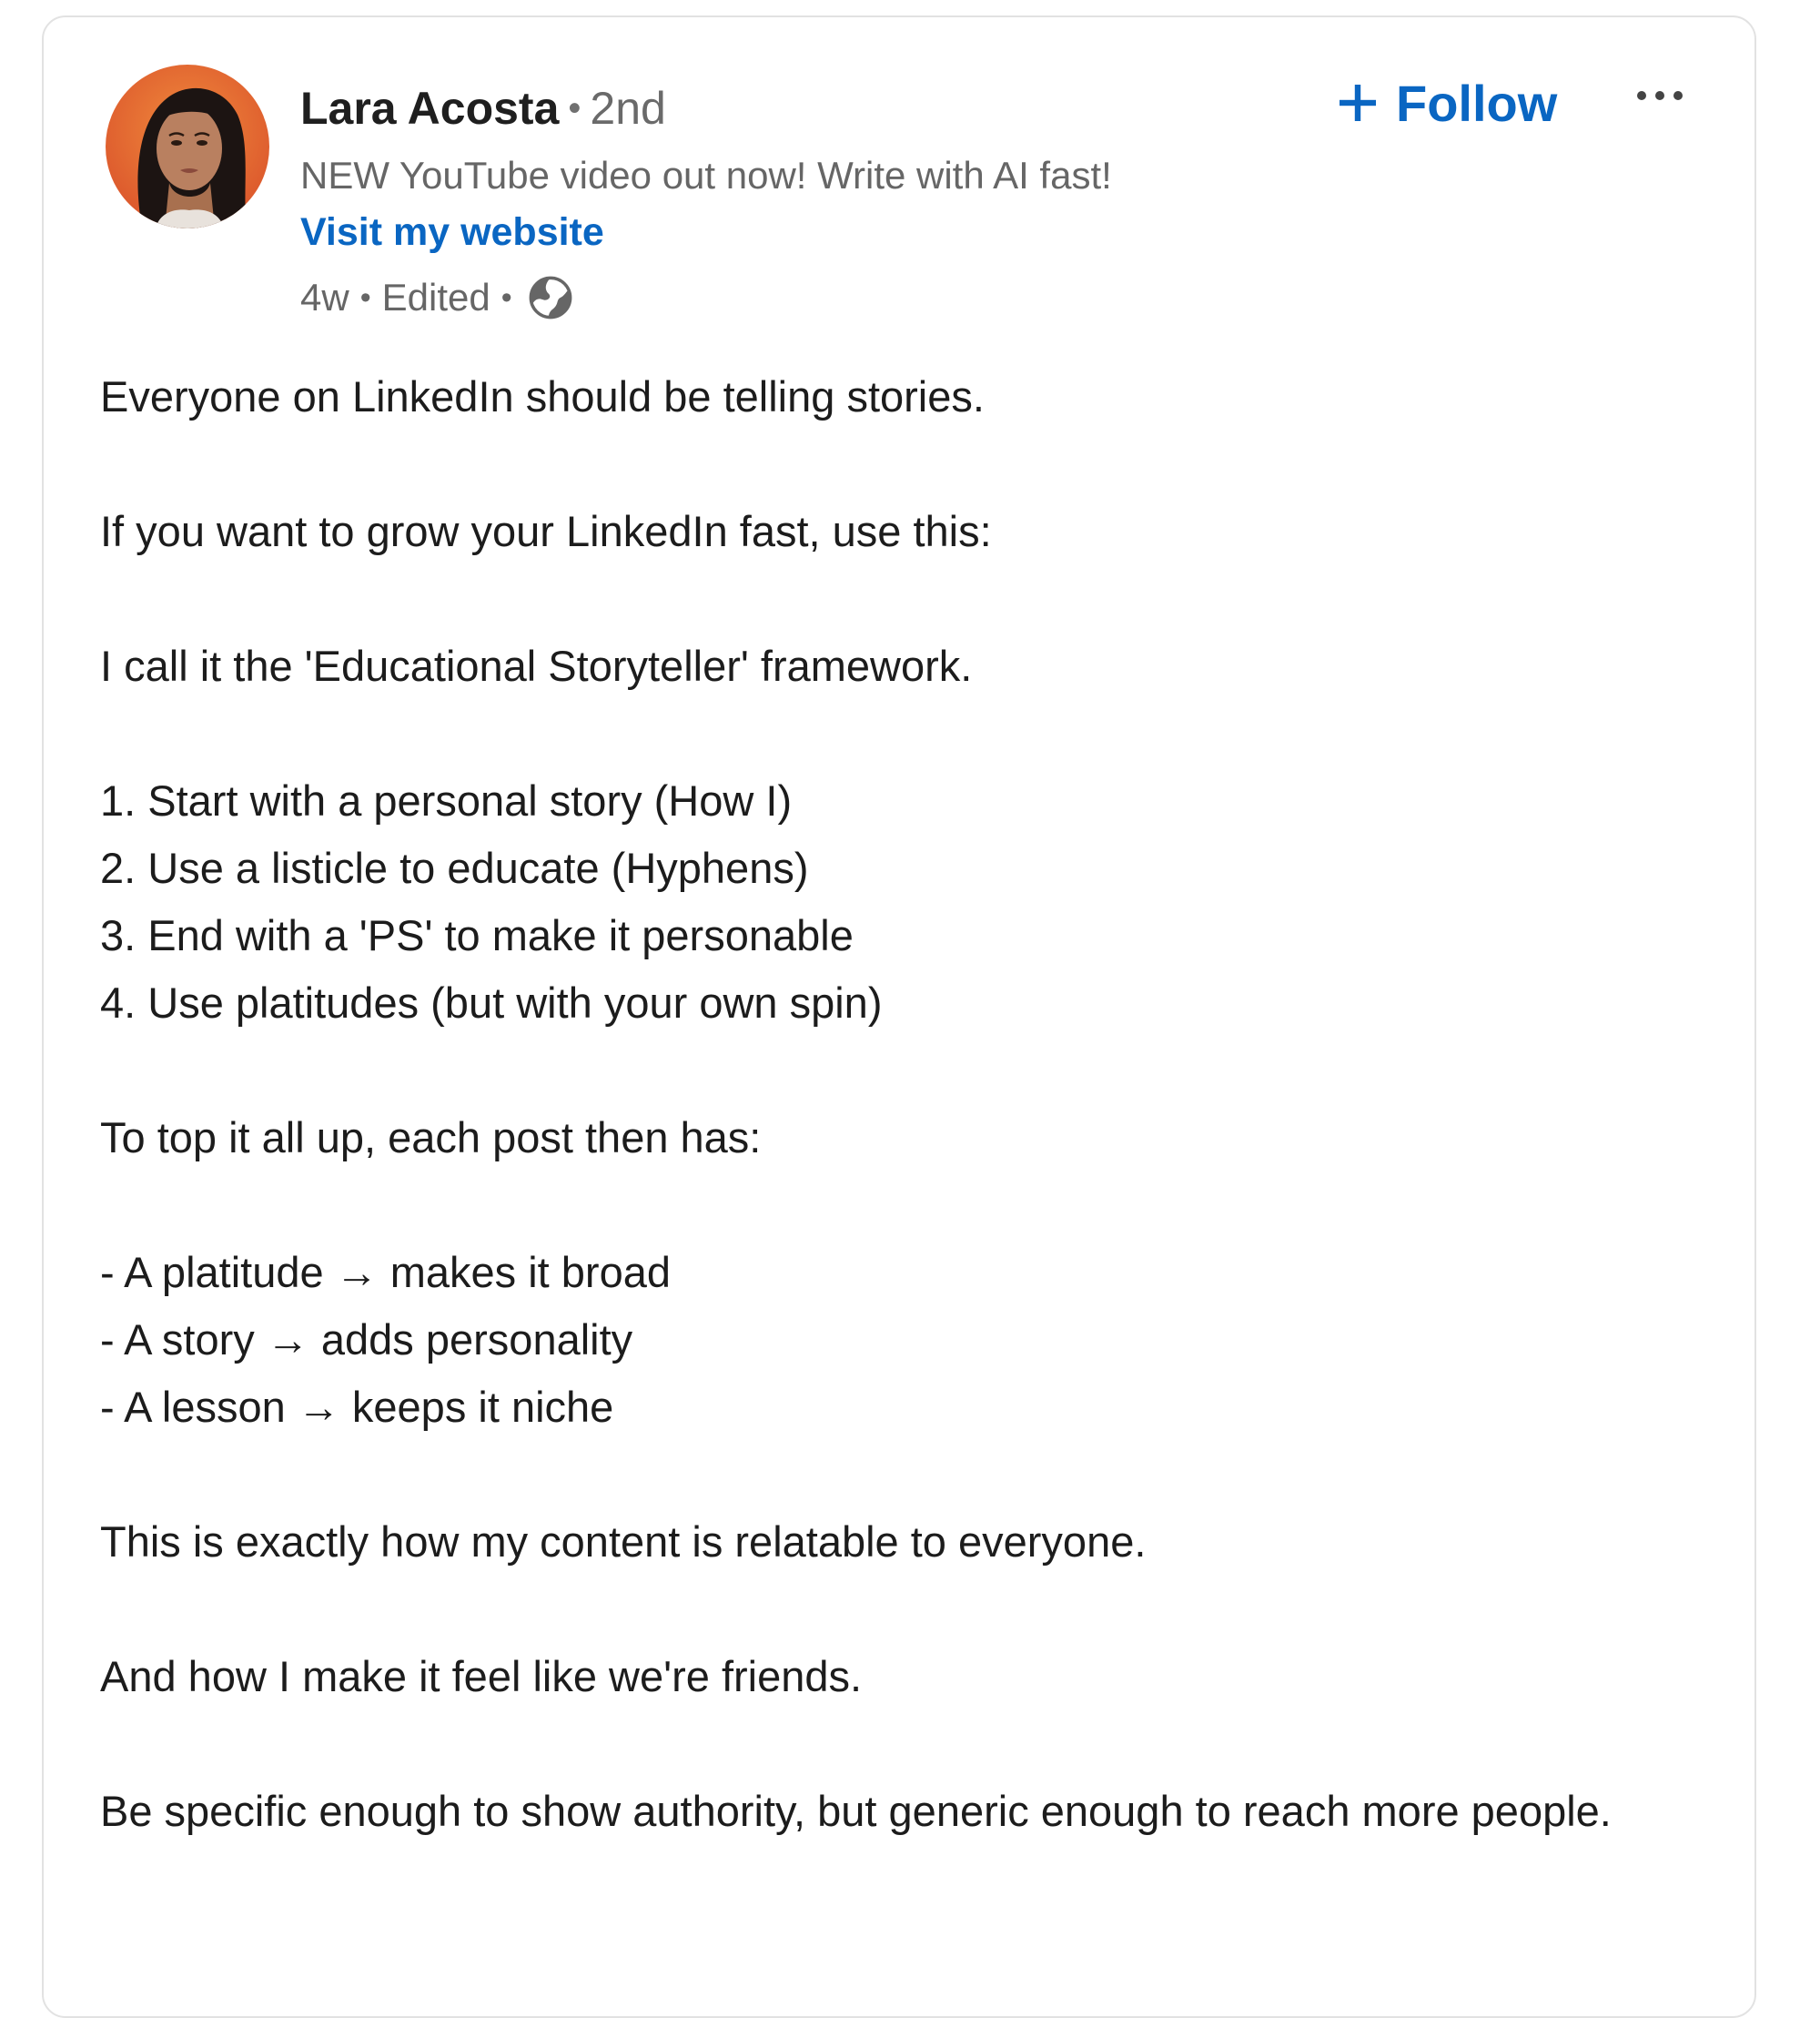 The height and width of the screenshot is (2018, 1820). Describe the element at coordinates (628, 108) in the screenshot. I see `connection-degree: 2nd` at that location.